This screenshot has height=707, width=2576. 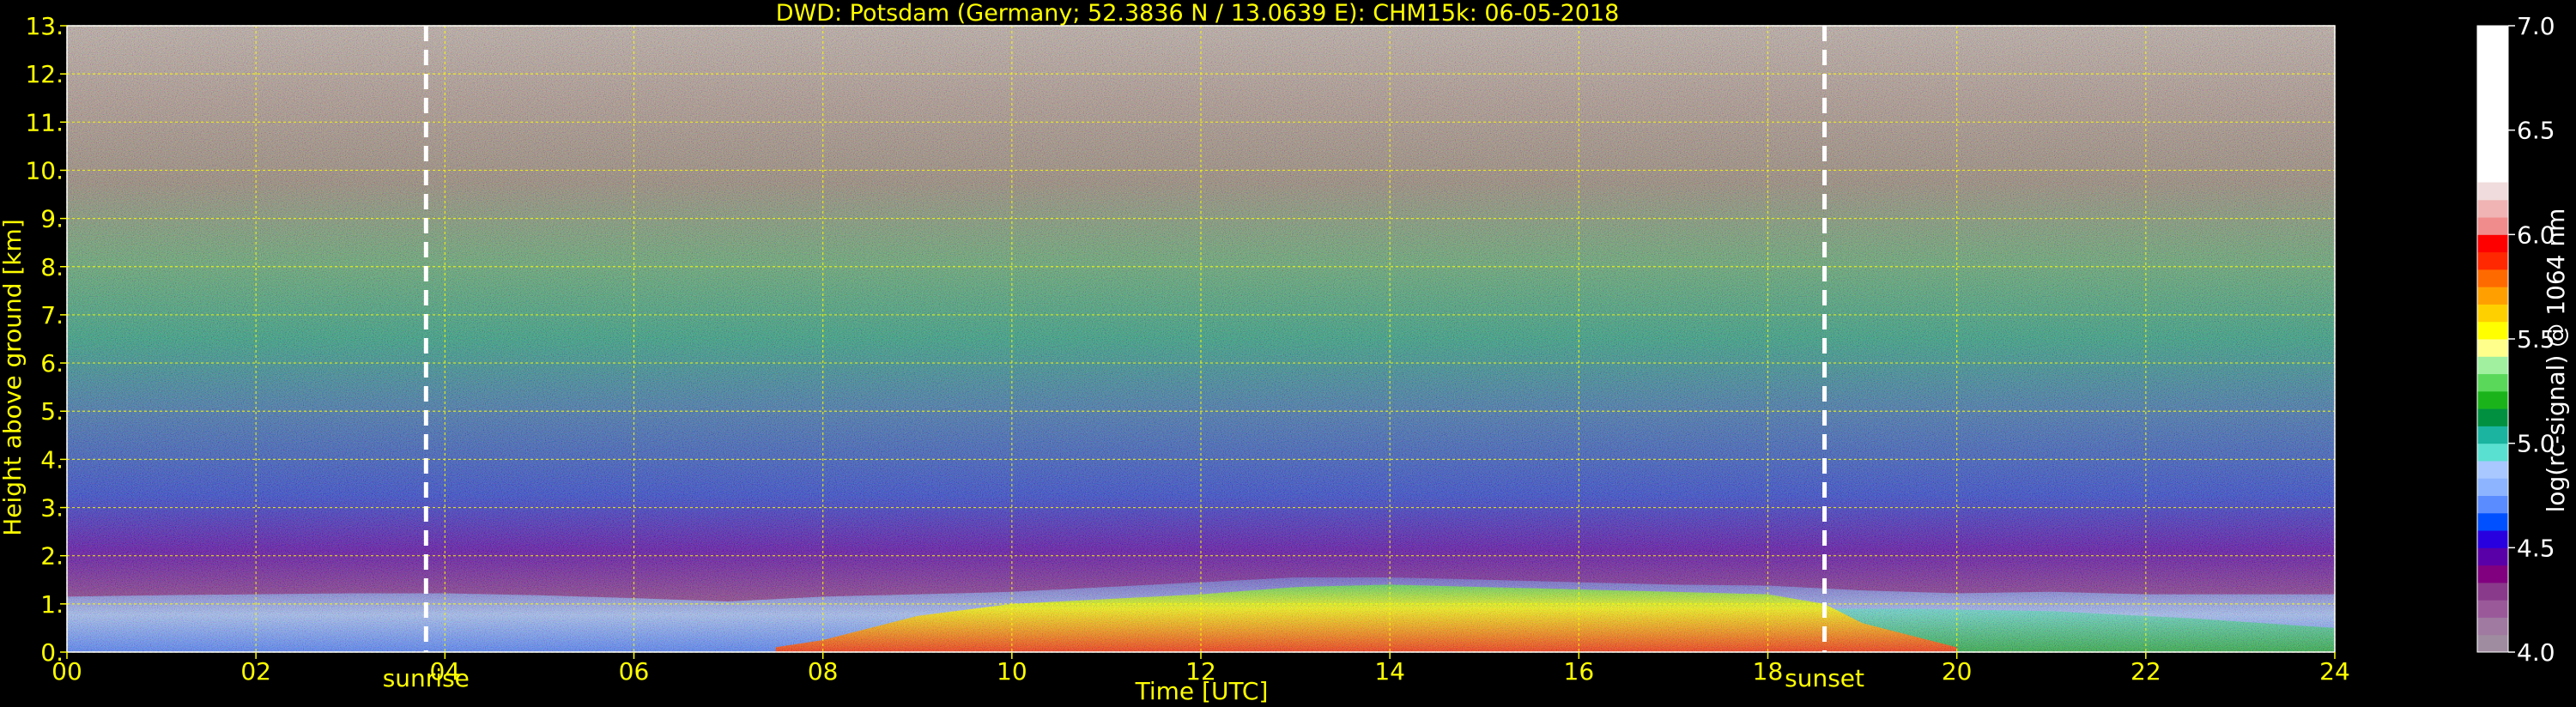 I want to click on x-tick-label: 16, so click(x=1579, y=671).